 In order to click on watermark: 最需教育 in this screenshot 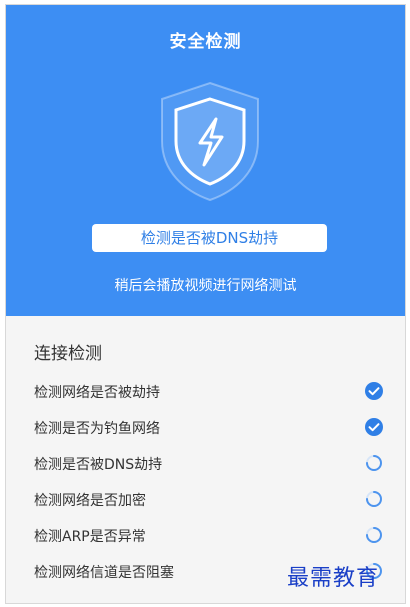, I will do `click(333, 578)`.